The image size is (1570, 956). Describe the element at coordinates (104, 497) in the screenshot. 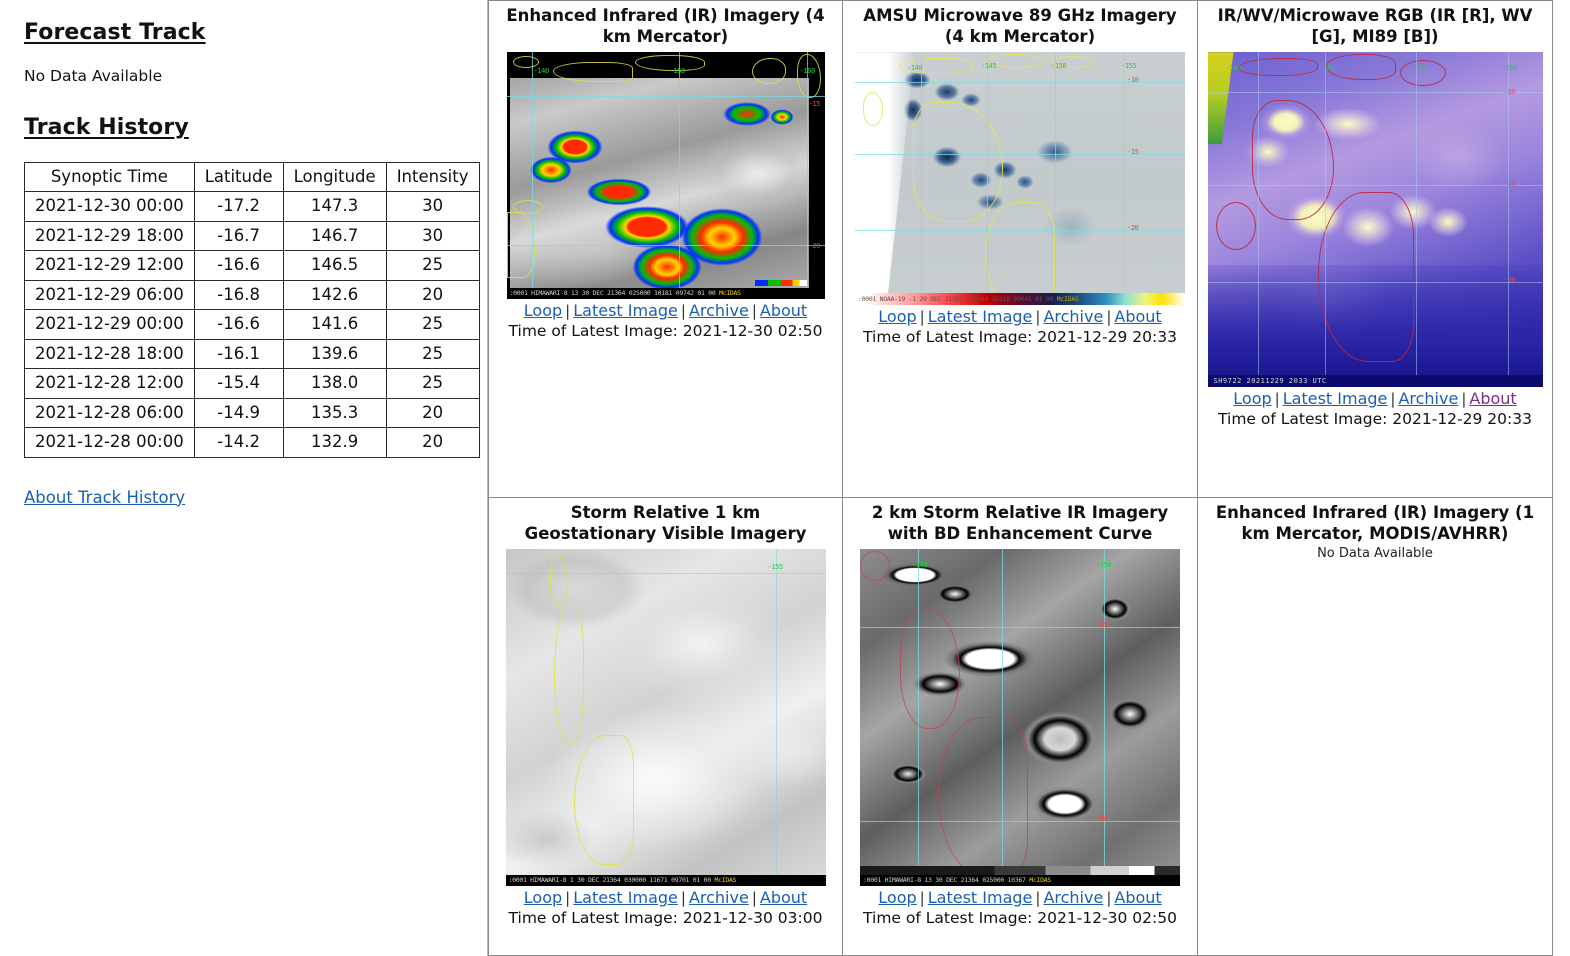

I see `about-track-history-link: About Track History` at that location.